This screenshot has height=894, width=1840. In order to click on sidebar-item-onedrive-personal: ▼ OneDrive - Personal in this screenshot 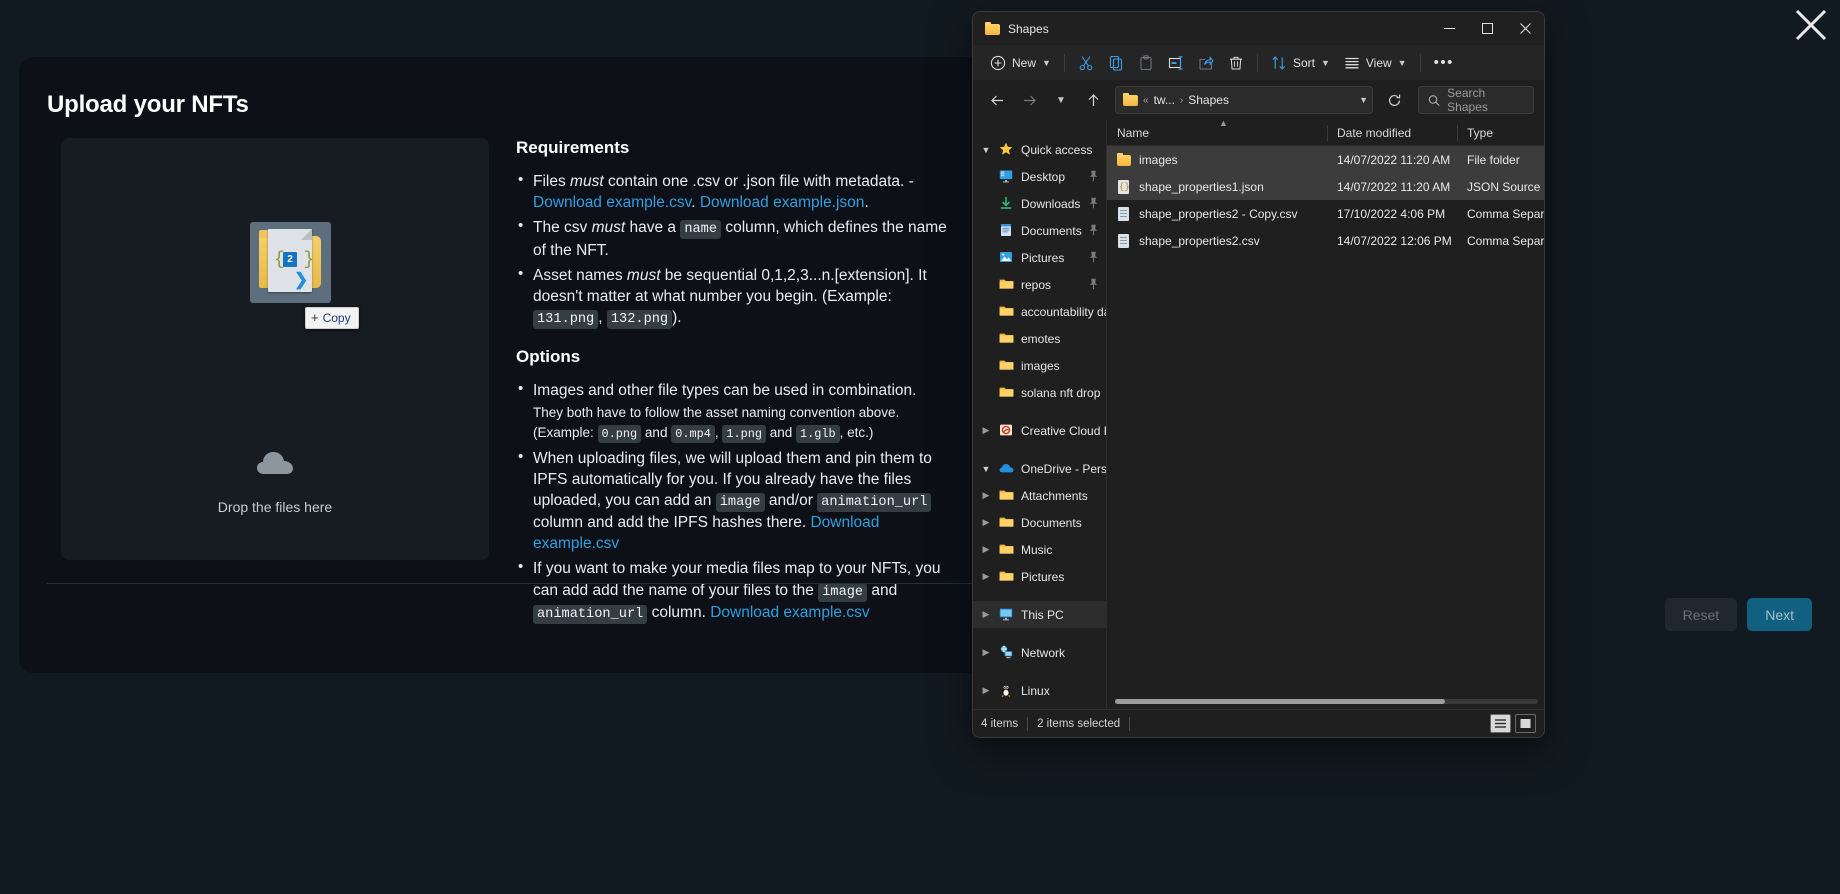, I will do `click(1039, 468)`.